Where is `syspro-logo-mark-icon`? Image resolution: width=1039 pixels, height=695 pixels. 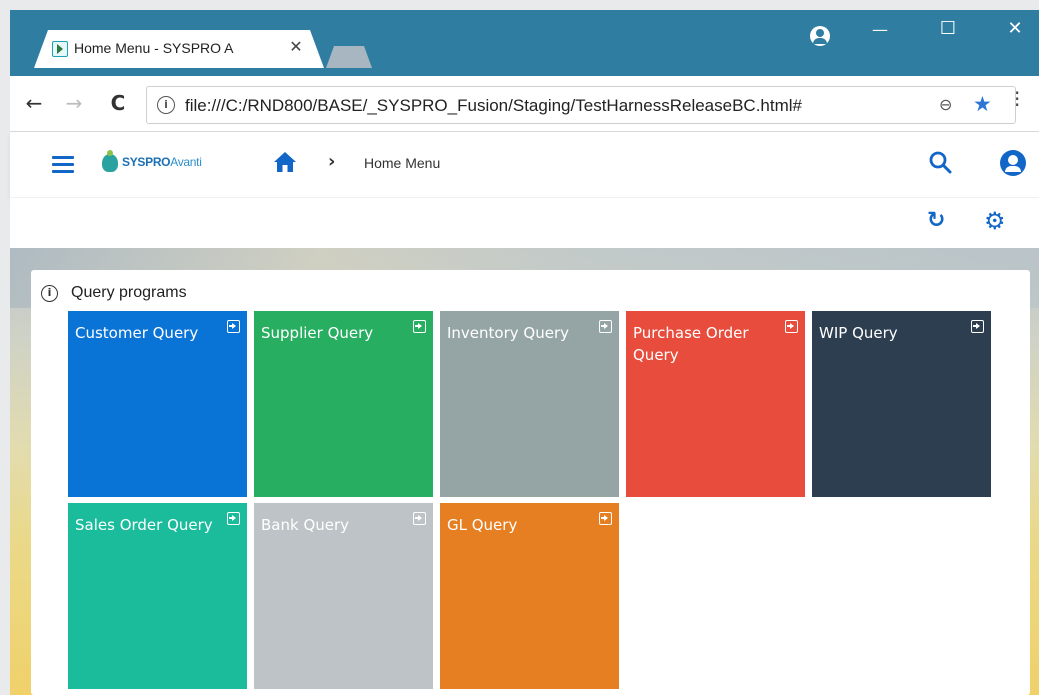
syspro-logo-mark-icon is located at coordinates (110, 161).